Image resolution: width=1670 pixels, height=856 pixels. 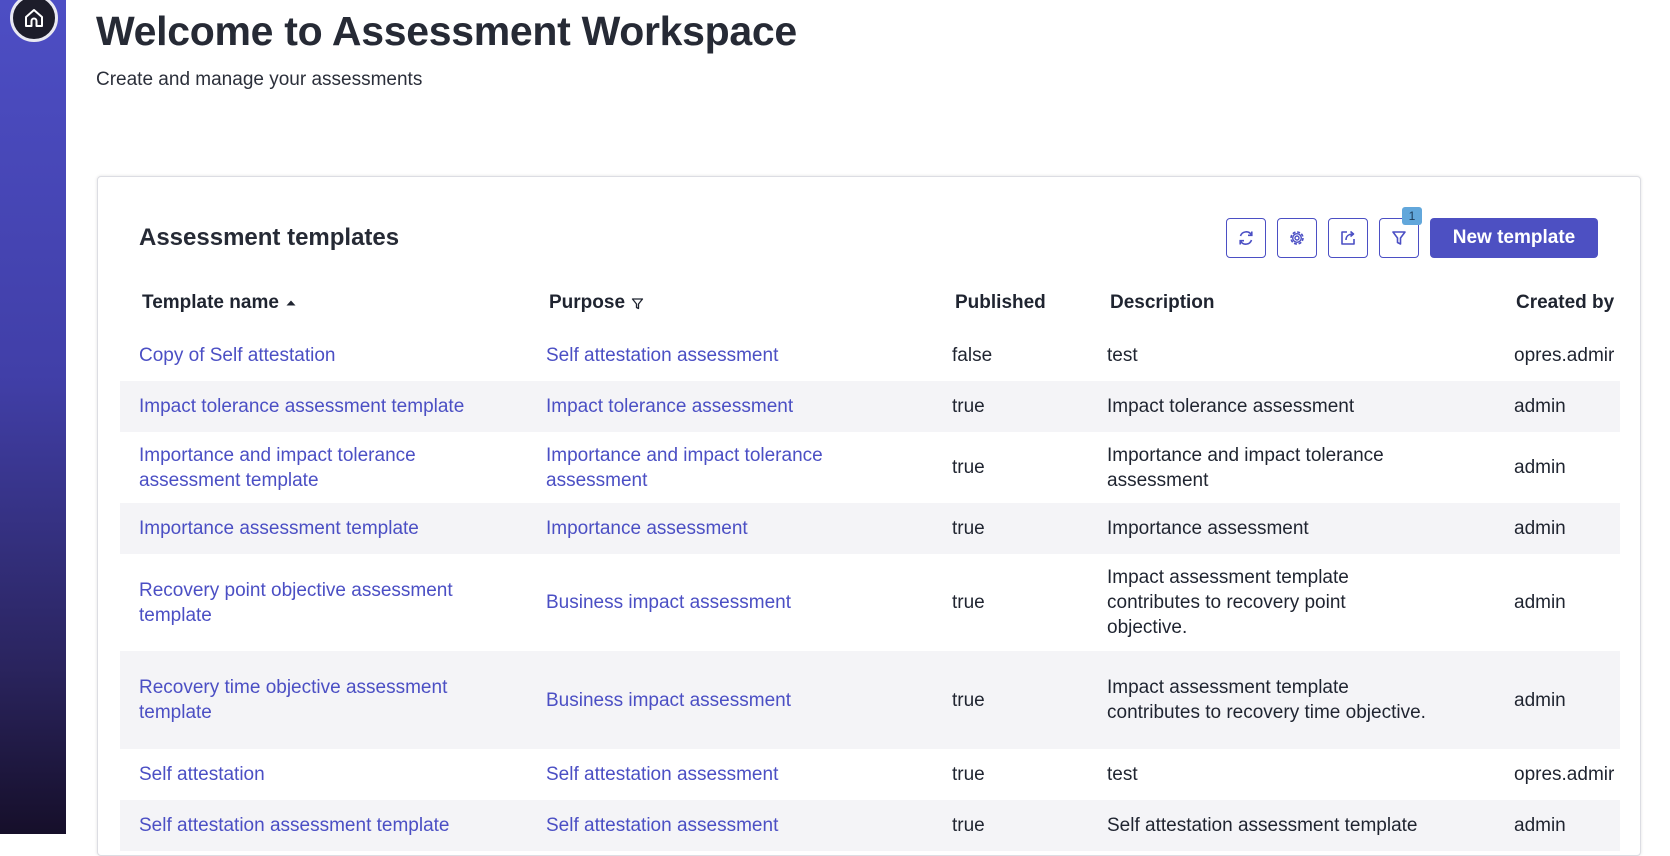 What do you see at coordinates (587, 302) in the screenshot?
I see `column-label: Purpose` at bounding box center [587, 302].